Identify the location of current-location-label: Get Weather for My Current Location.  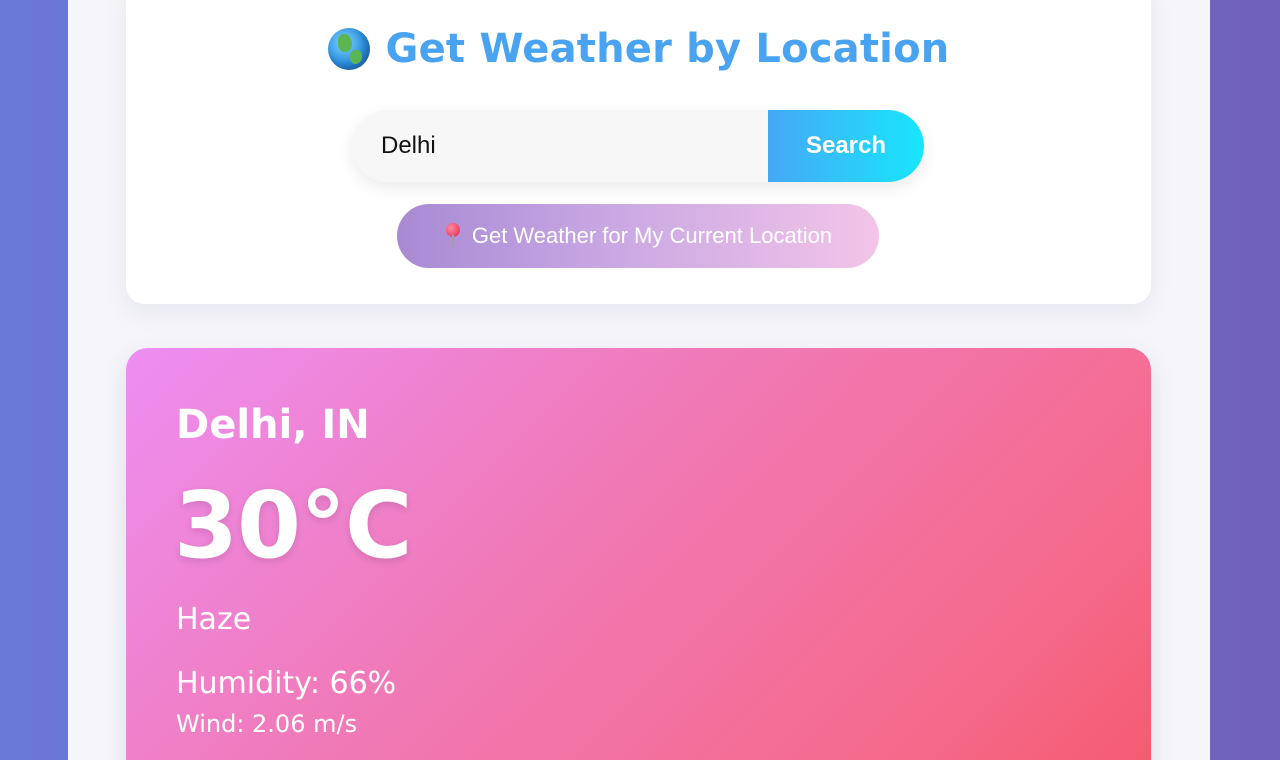
(652, 235).